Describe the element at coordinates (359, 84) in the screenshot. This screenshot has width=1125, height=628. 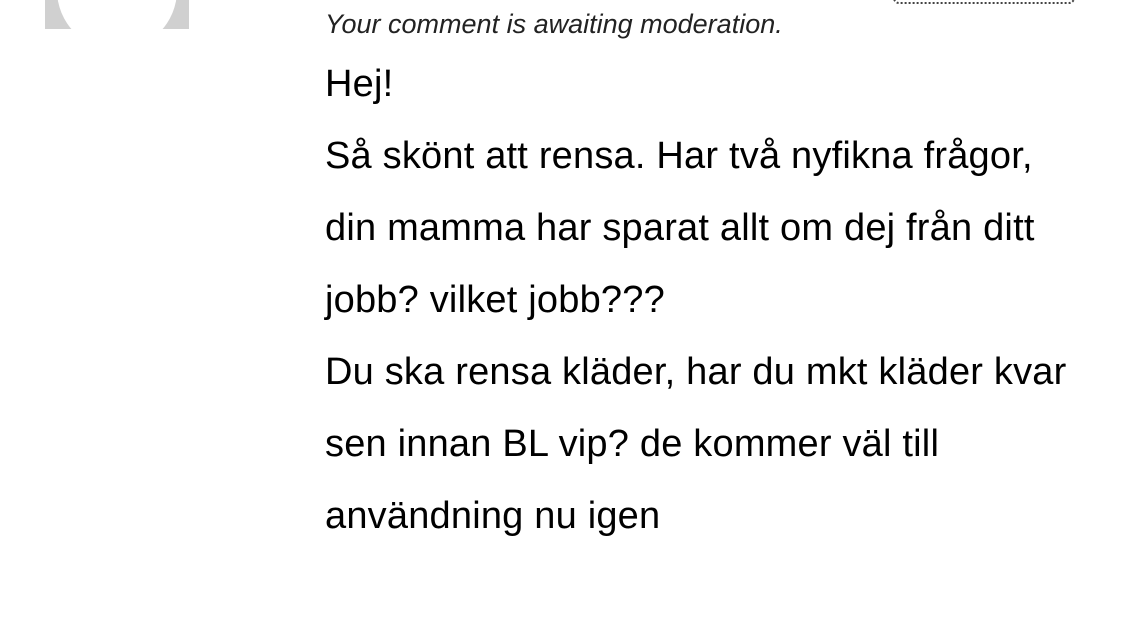
I see `comment-greeting: Hej!` at that location.